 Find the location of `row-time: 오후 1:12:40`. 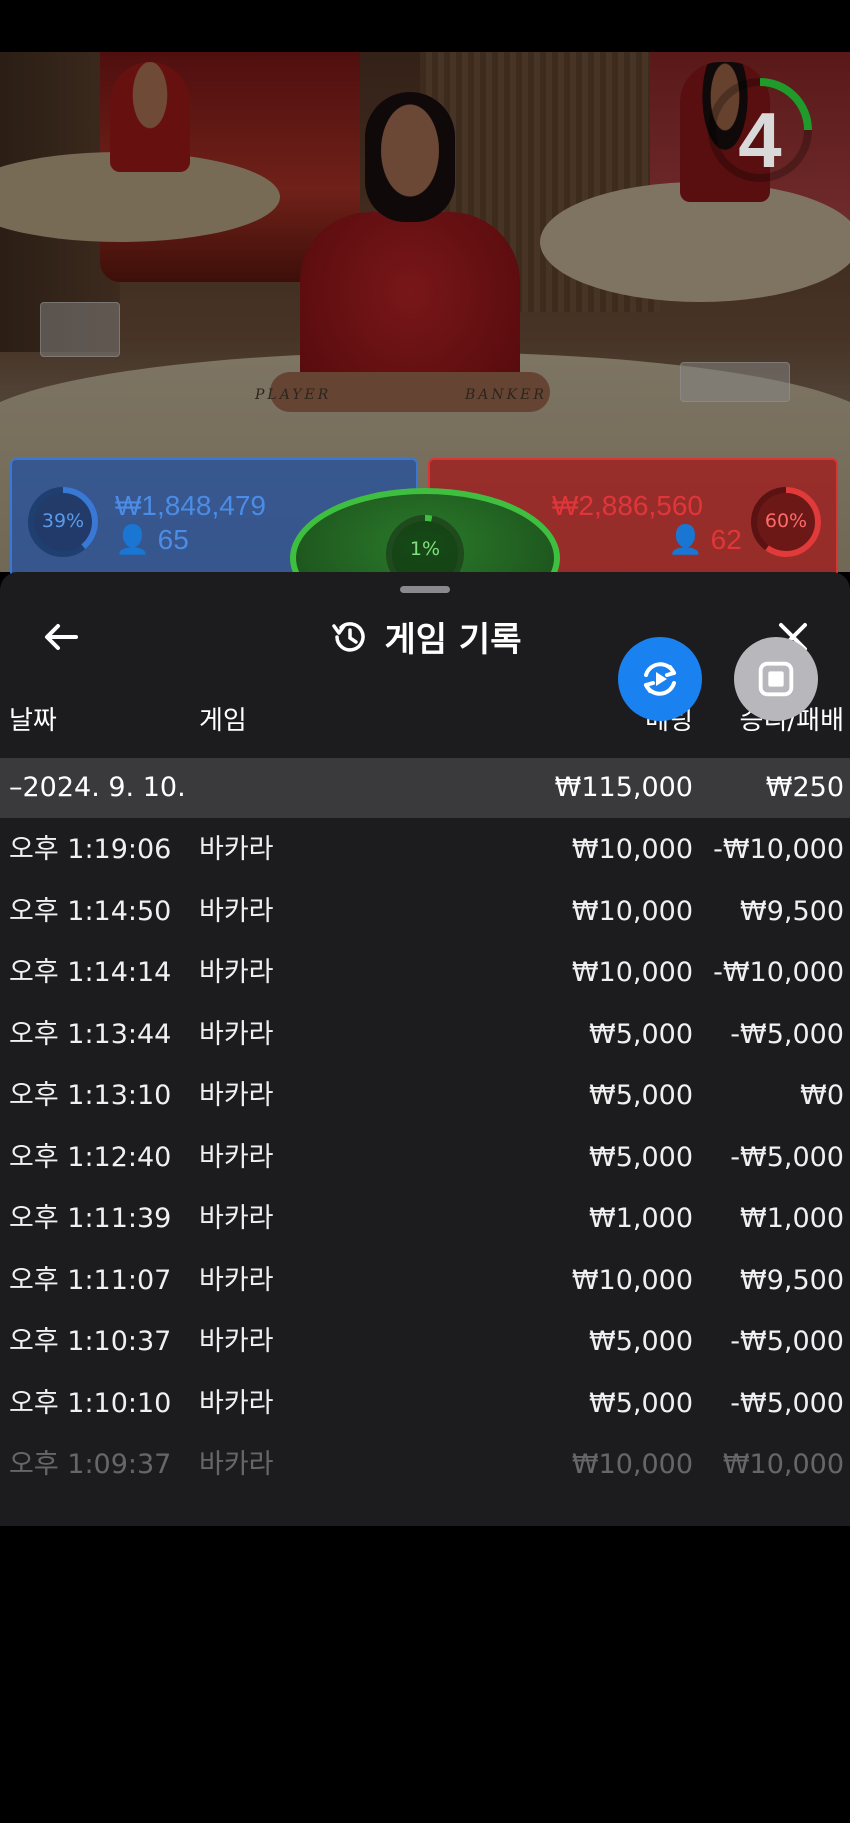

row-time: 오후 1:12:40 is located at coordinates (90, 1157).